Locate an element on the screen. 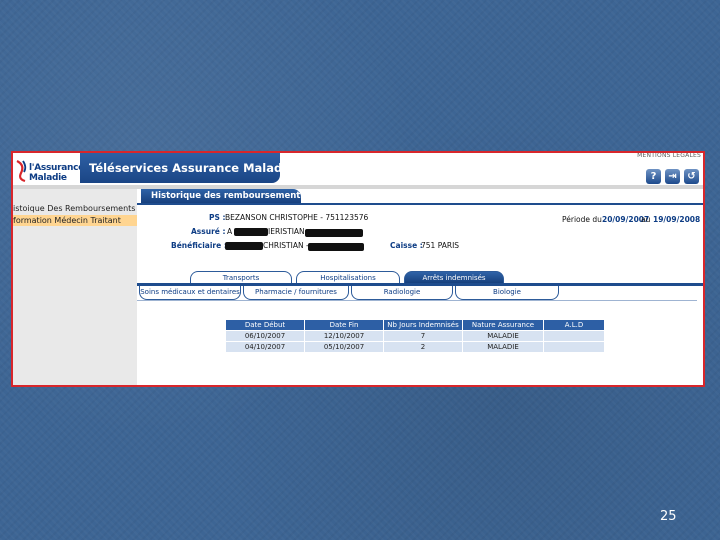 This screenshot has height=540, width=720. ps-label: PS : is located at coordinates (217, 217).